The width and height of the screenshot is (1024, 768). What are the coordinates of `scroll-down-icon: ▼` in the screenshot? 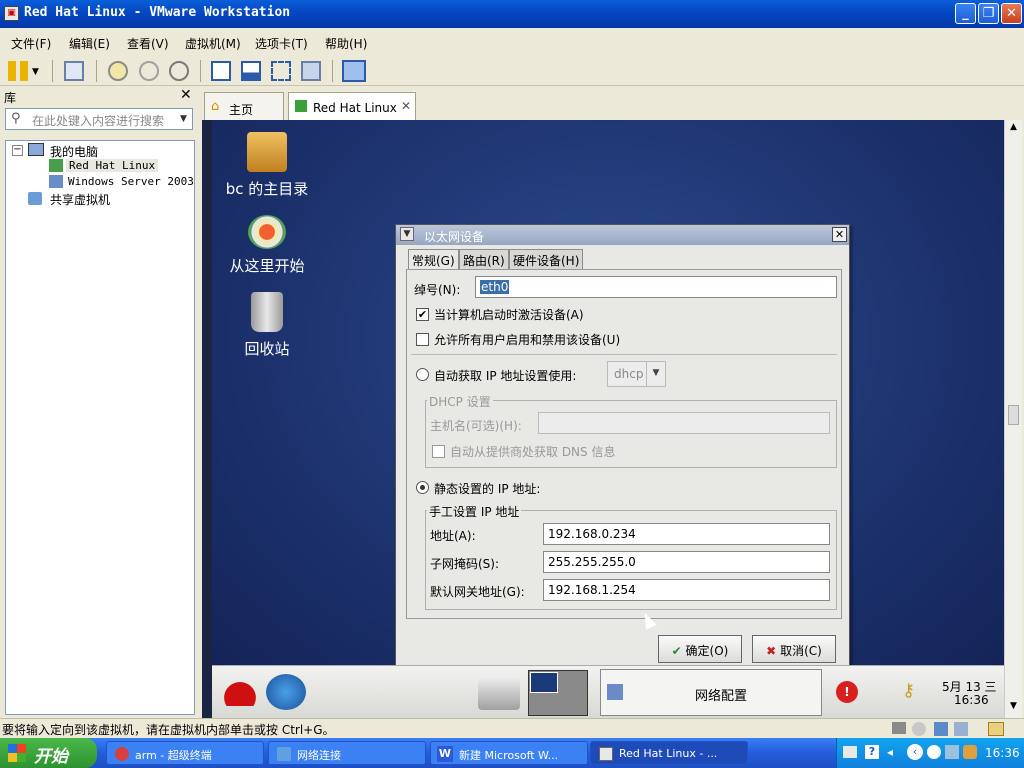 It's located at (1013, 707).